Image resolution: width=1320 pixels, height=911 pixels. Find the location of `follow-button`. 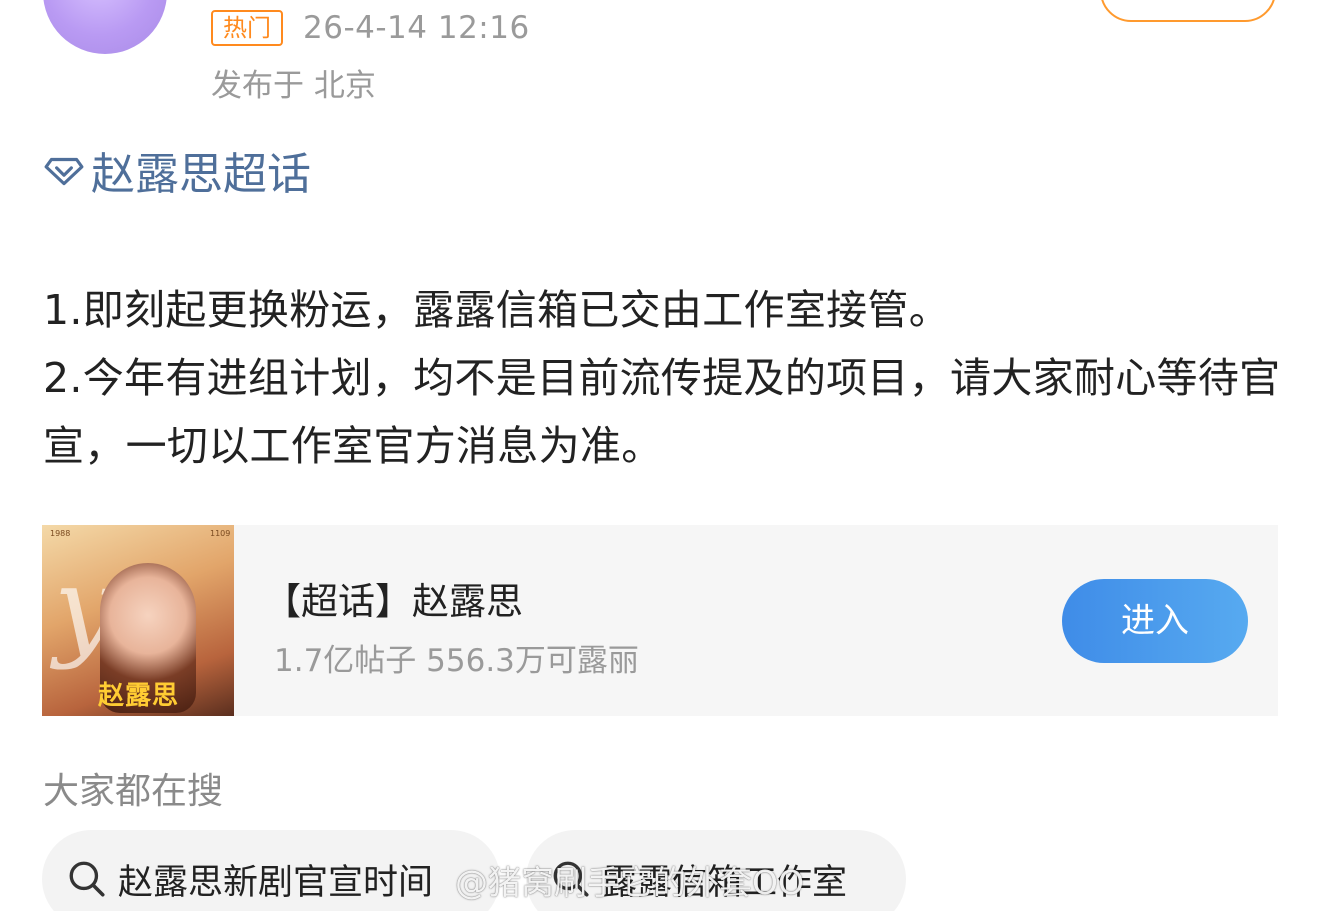

follow-button is located at coordinates (1188, 11).